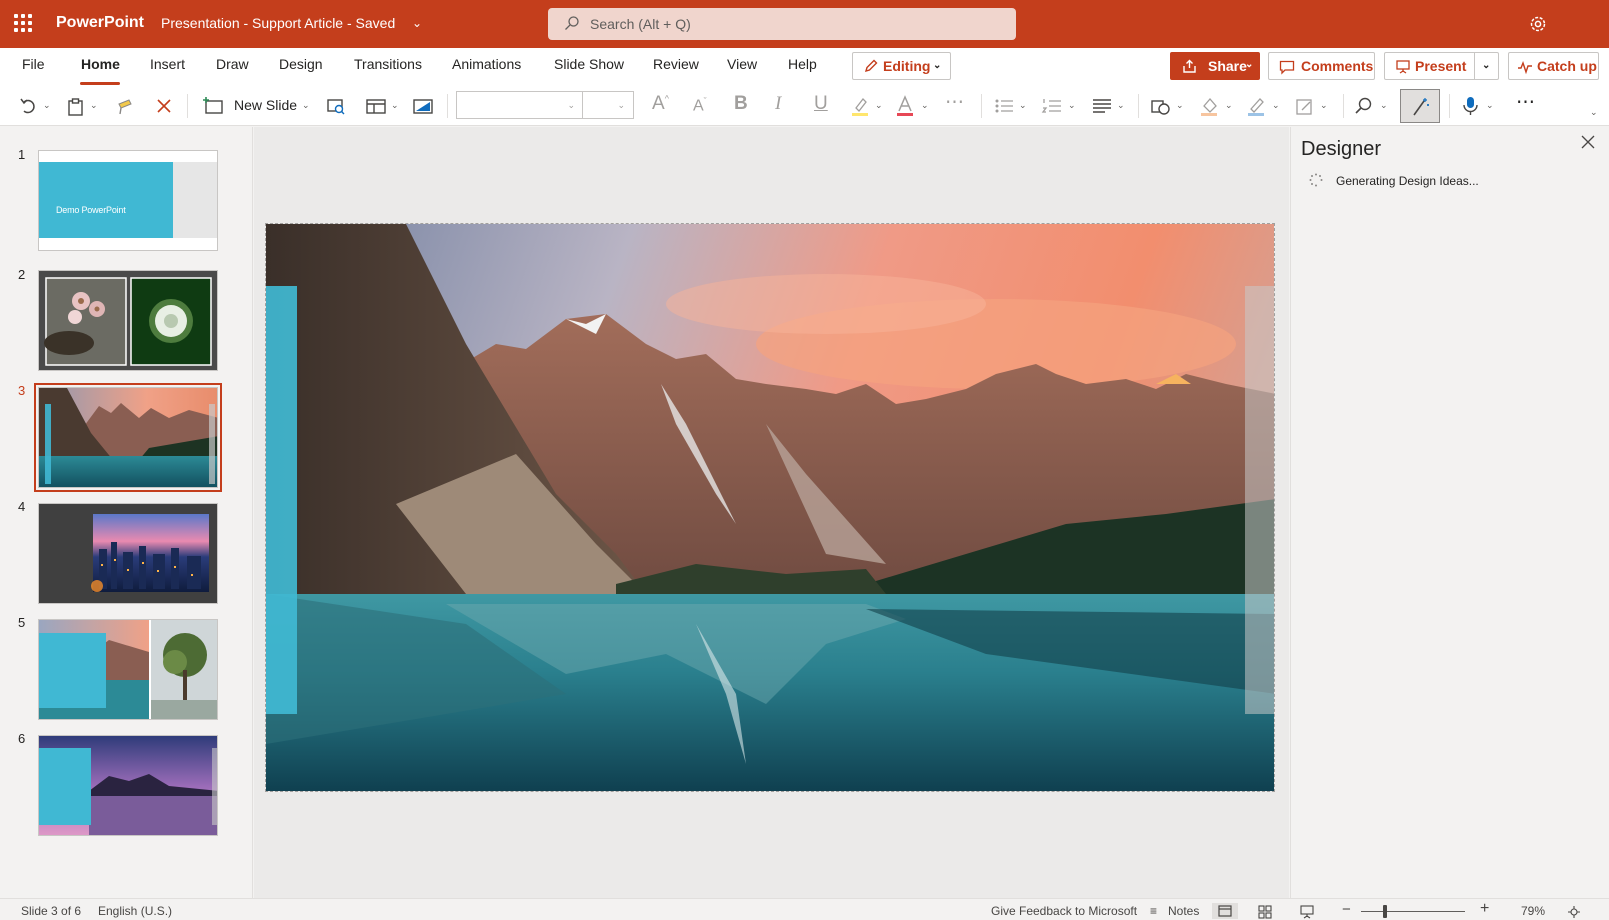 This screenshot has height=920, width=1609. What do you see at coordinates (306, 105) in the screenshot?
I see `new-slide-chevron-icon: ⌄` at bounding box center [306, 105].